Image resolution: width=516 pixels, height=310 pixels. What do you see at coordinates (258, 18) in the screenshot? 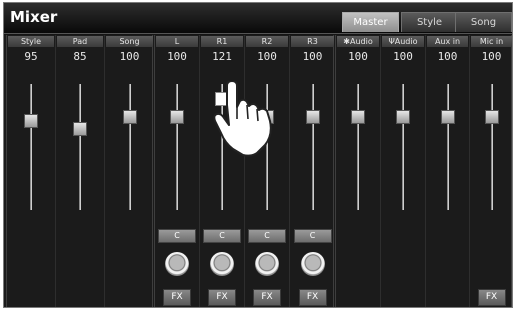
I see `header-bar: Mixer Master Style Song` at bounding box center [258, 18].